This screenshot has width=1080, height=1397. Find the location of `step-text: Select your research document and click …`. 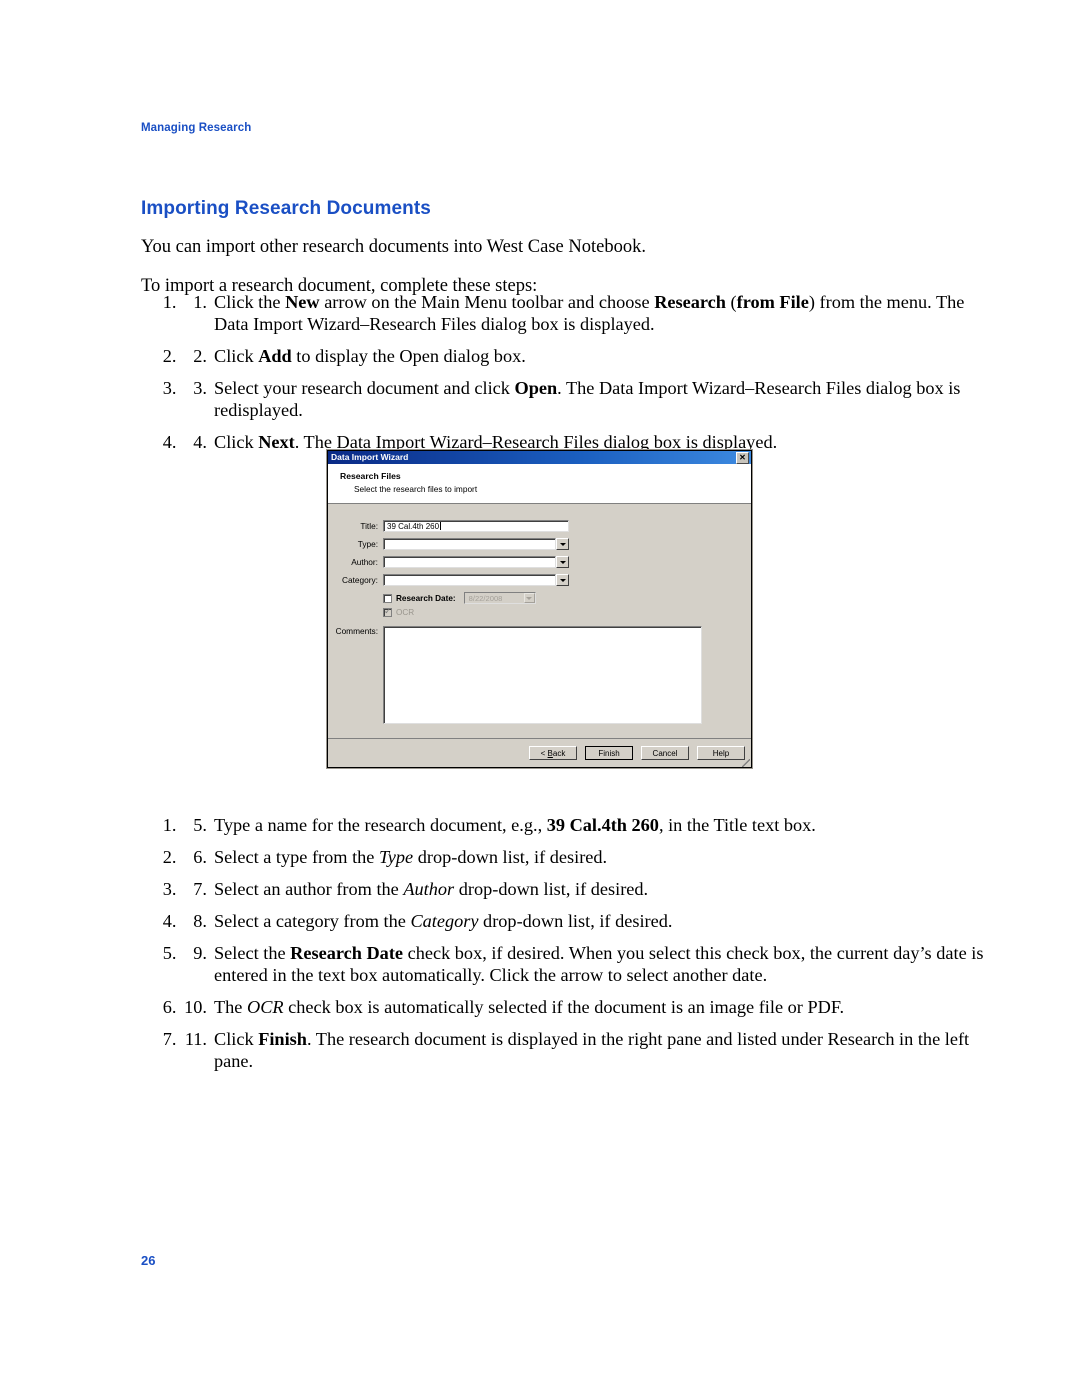

step-text: Select your research document and click … is located at coordinates (587, 399).